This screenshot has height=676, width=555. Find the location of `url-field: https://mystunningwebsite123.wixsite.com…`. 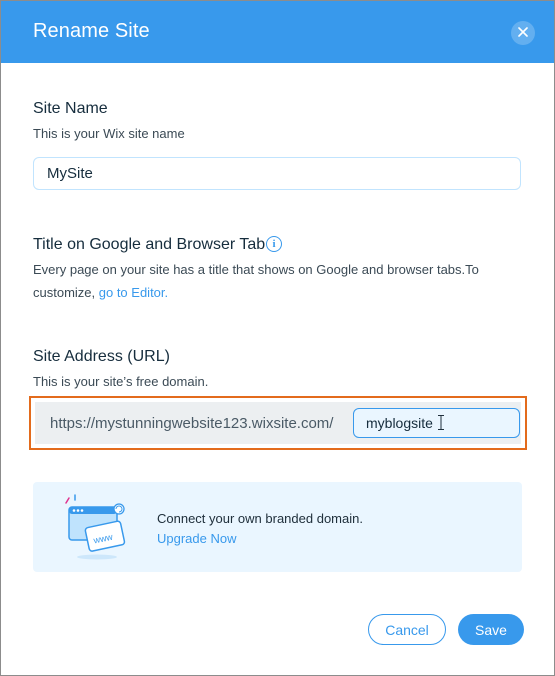

url-field: https://mystunningwebsite123.wixsite.com… is located at coordinates (278, 423).